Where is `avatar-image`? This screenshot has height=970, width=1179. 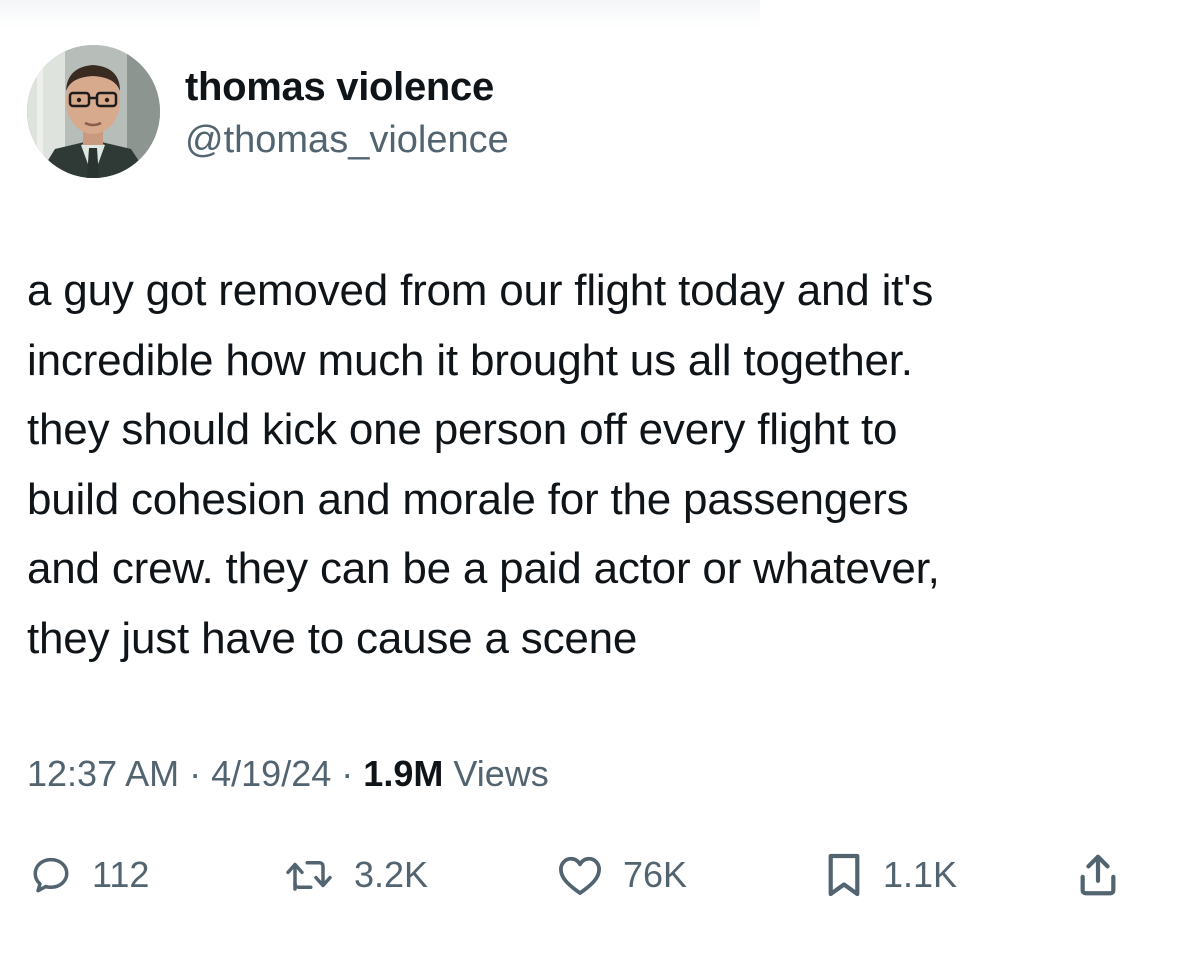
avatar-image is located at coordinates (93, 111).